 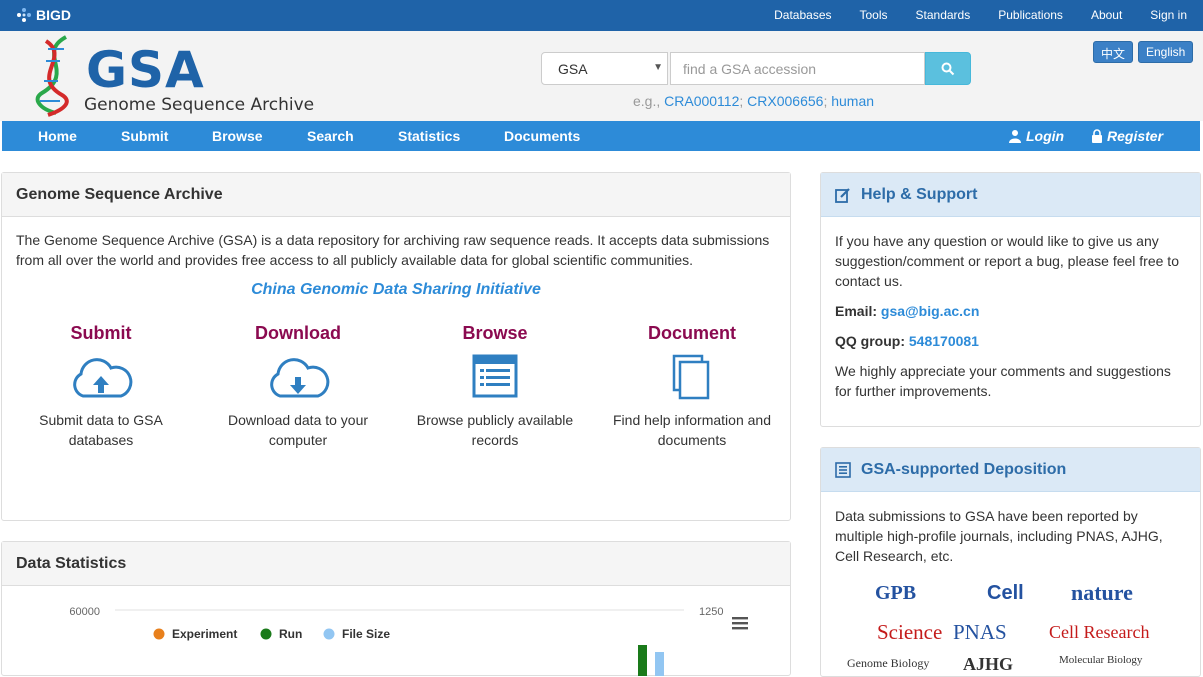 What do you see at coordinates (980, 632) in the screenshot?
I see `journal-logo-pnas: PNAS` at bounding box center [980, 632].